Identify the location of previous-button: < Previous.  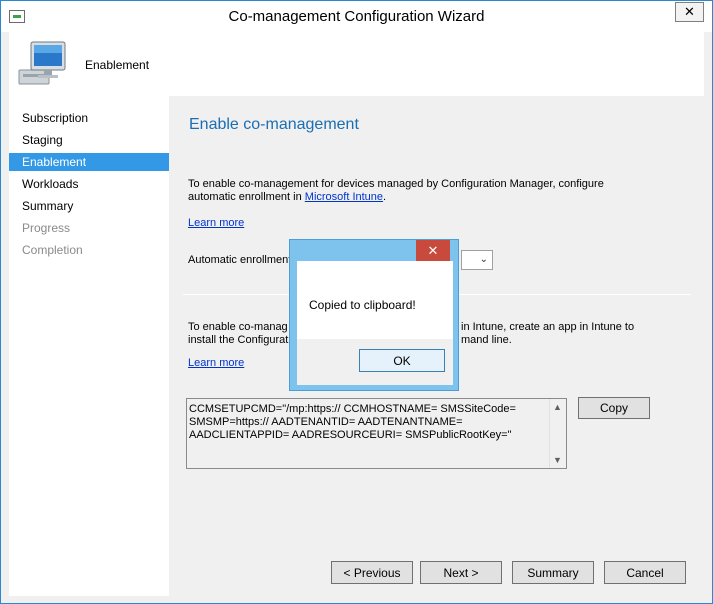
(372, 572).